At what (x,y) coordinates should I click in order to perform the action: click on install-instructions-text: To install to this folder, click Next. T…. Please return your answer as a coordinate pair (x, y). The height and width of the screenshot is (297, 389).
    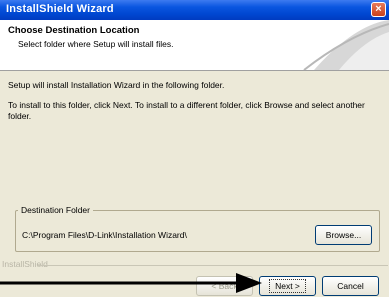
    Looking at the image, I should click on (186, 110).